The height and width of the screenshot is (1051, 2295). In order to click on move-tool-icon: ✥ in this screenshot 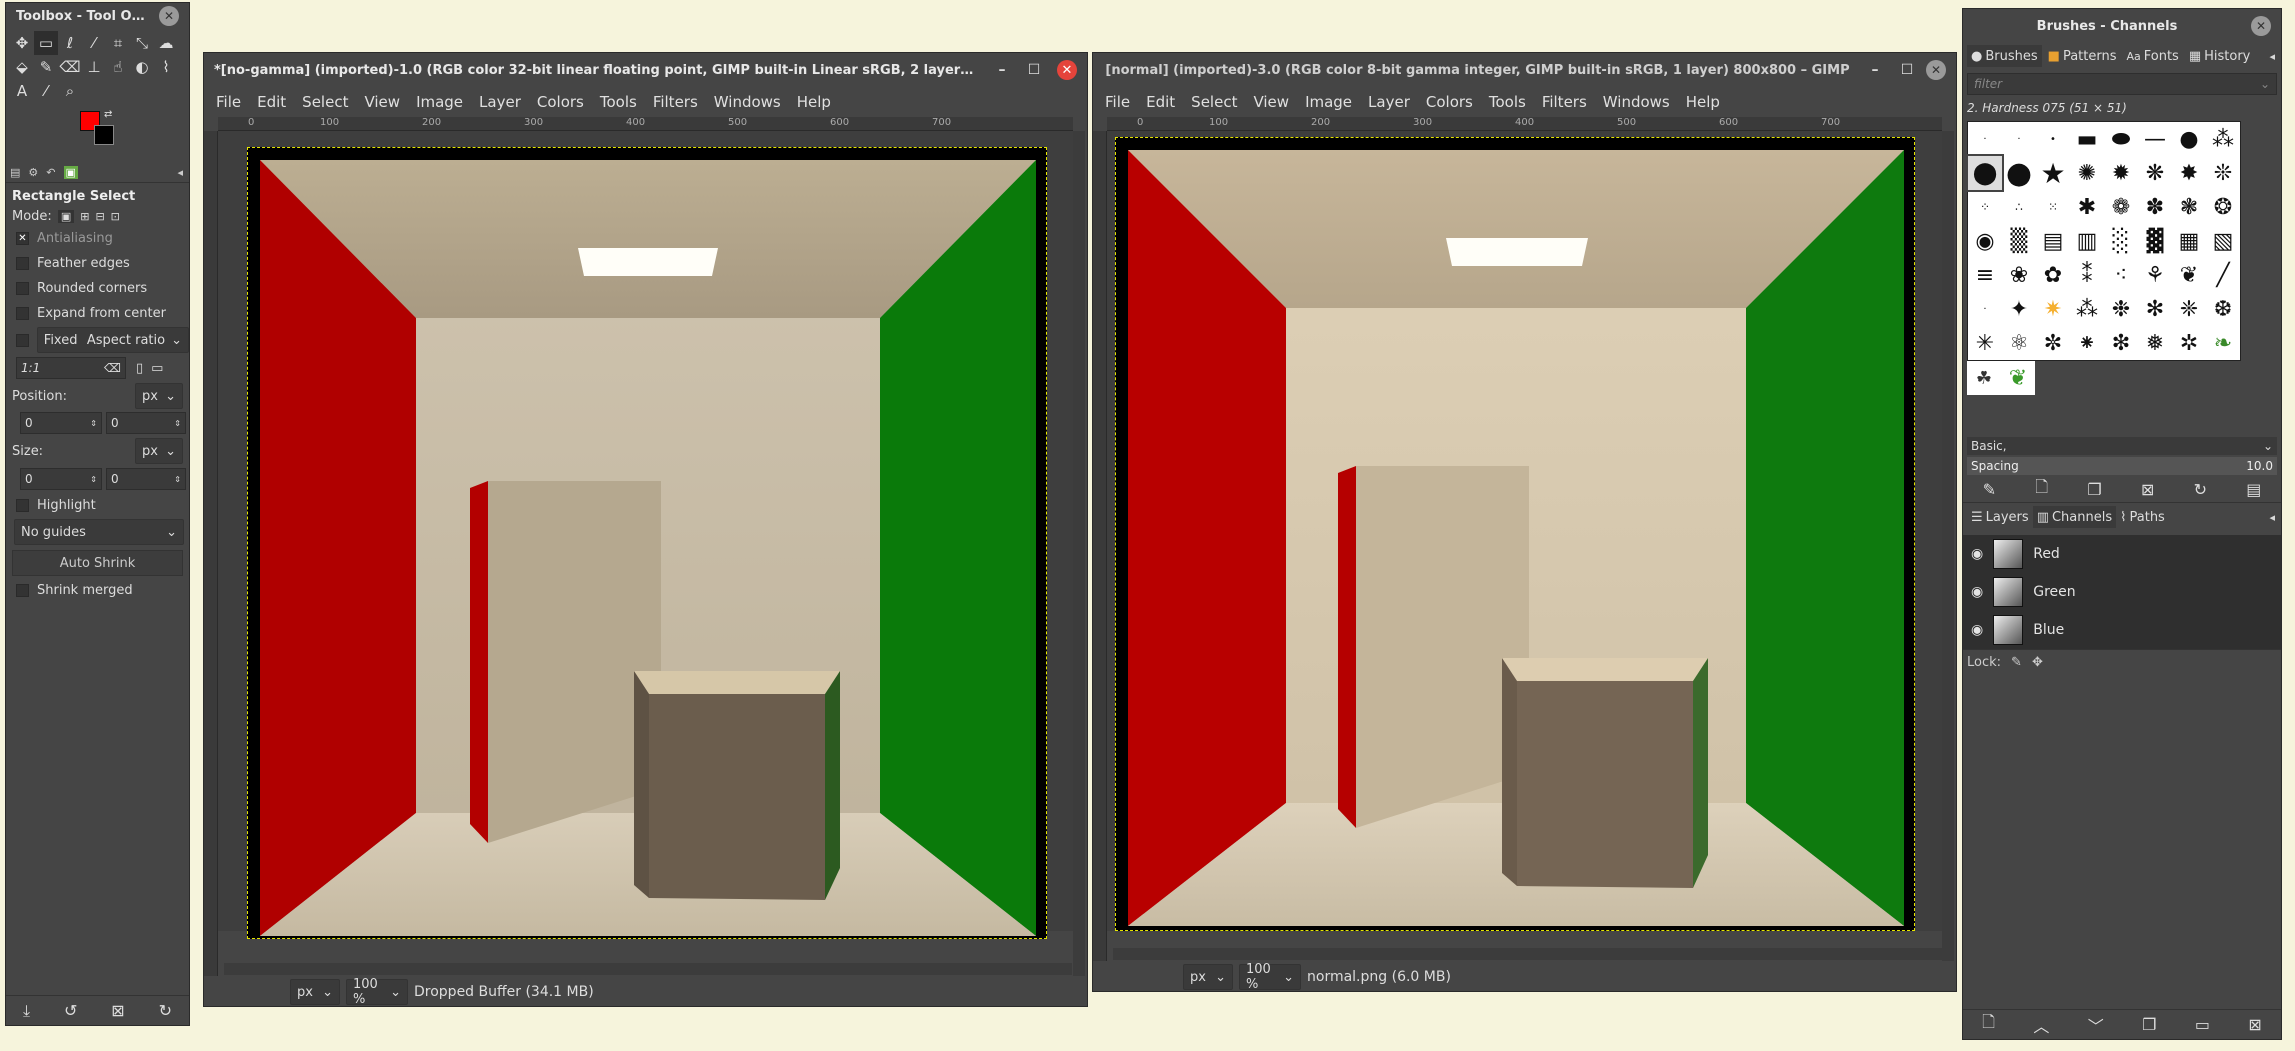, I will do `click(22, 43)`.